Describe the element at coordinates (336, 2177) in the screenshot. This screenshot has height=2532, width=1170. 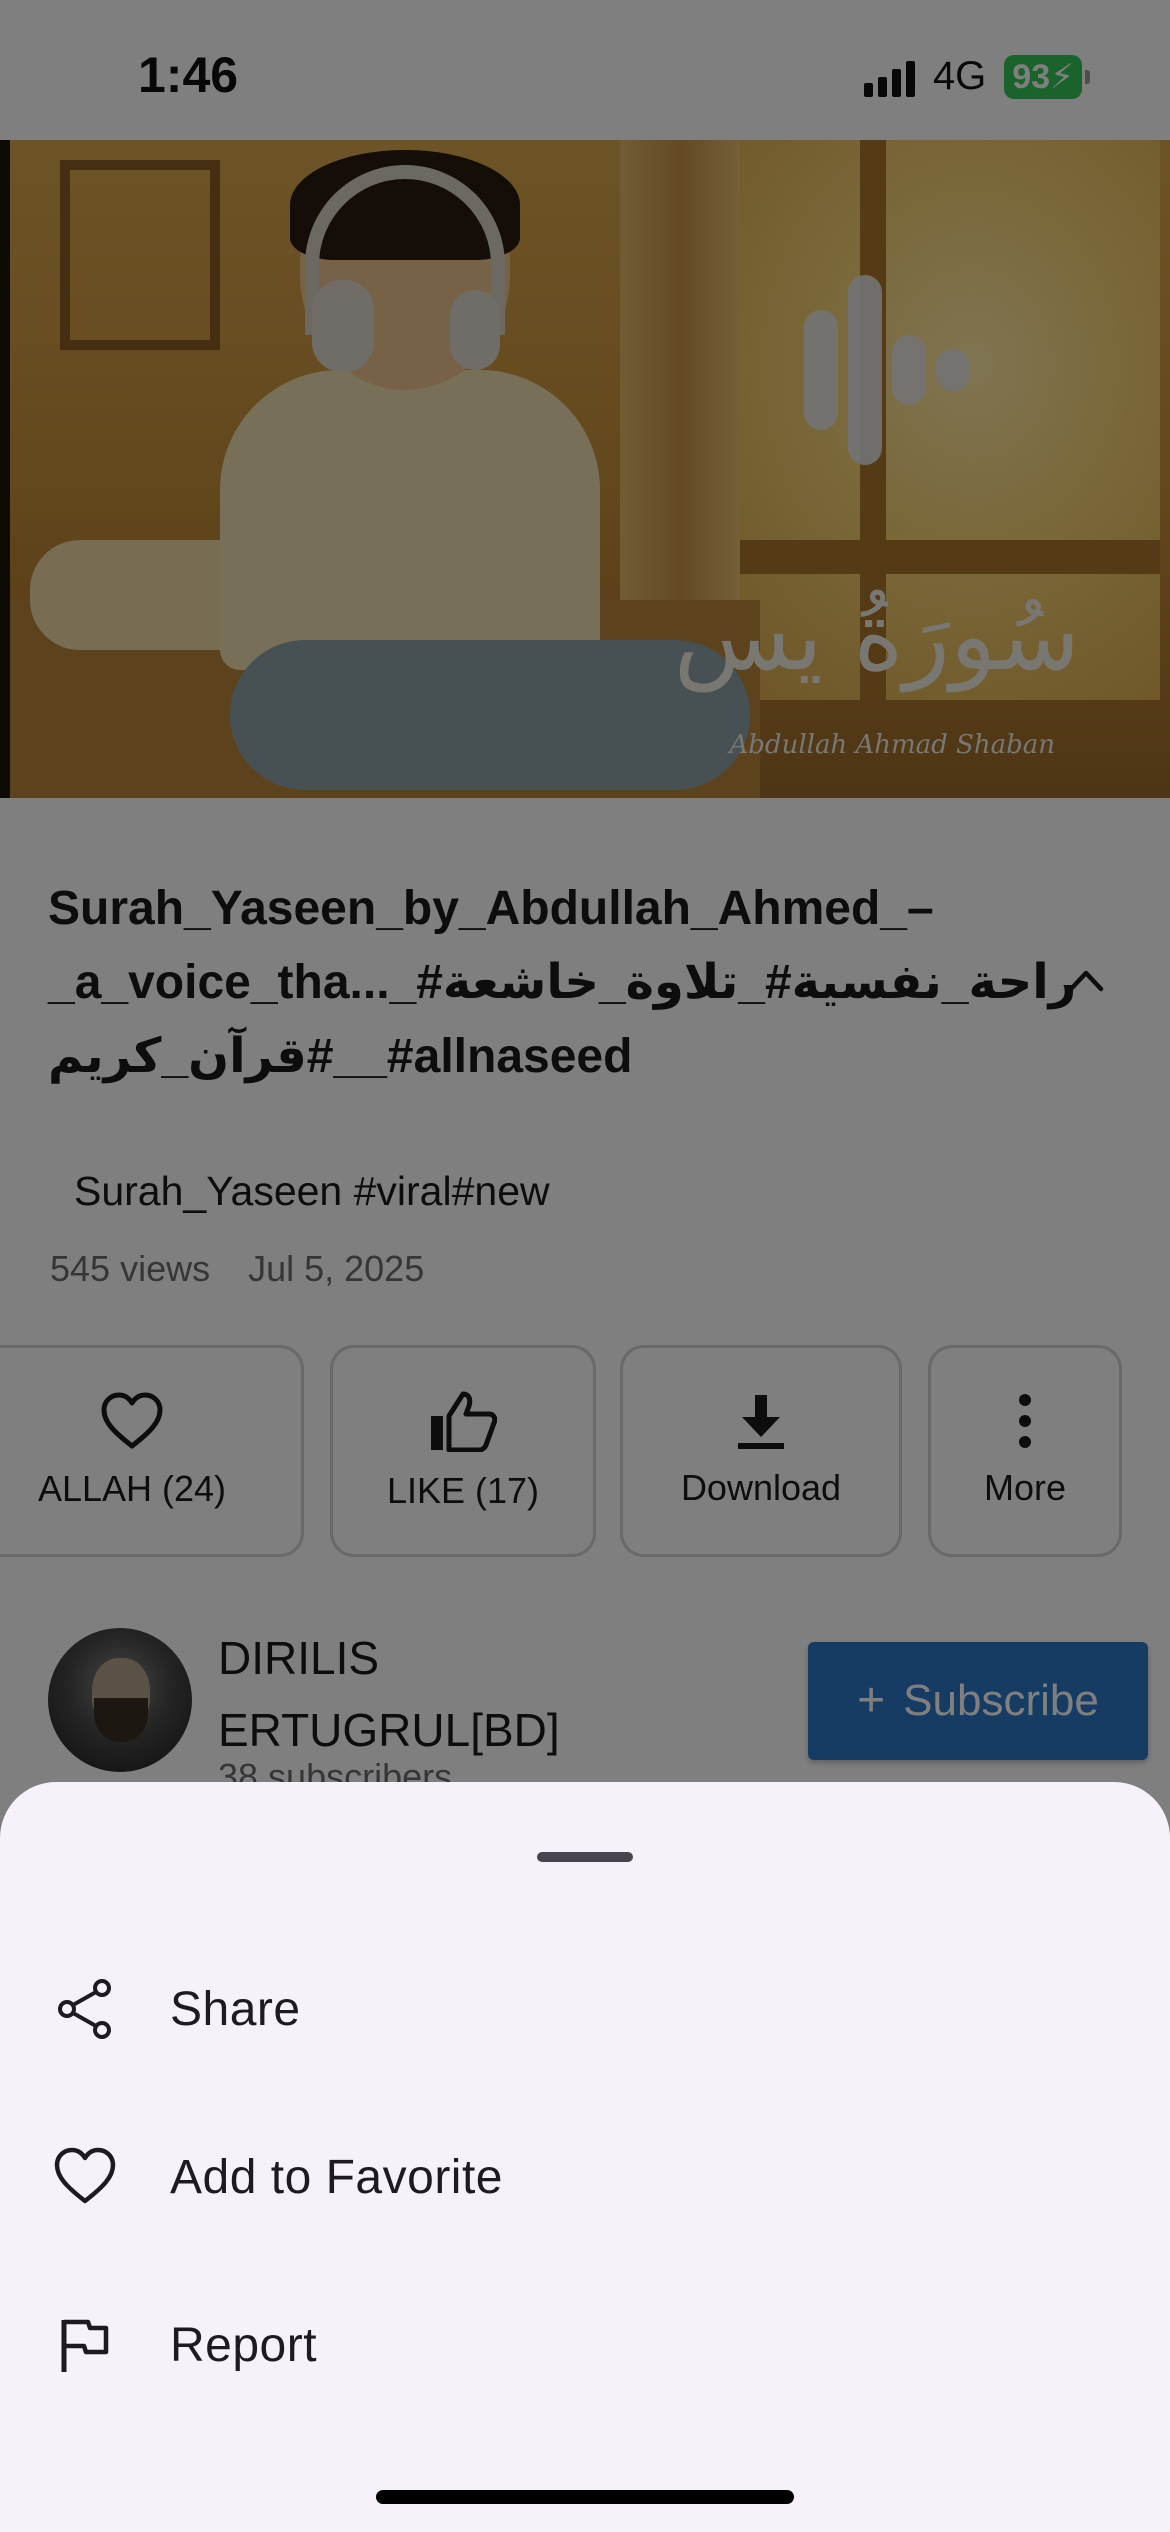
I see `add-to-favorite-label: Add to Favorite` at that location.